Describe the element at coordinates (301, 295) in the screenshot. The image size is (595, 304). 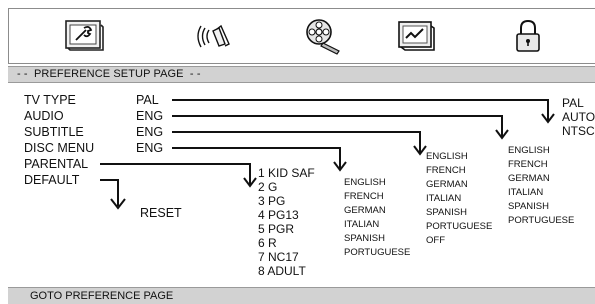
I see `status-bar: GOTO PREFERENCE PAGE` at that location.